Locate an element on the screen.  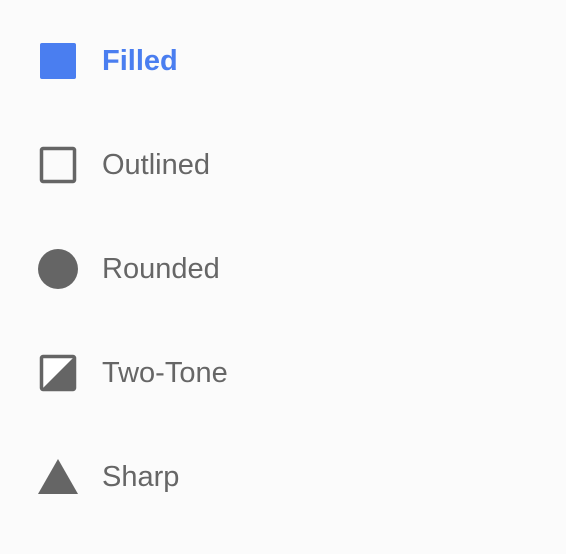
triangle-icon is located at coordinates (58, 477).